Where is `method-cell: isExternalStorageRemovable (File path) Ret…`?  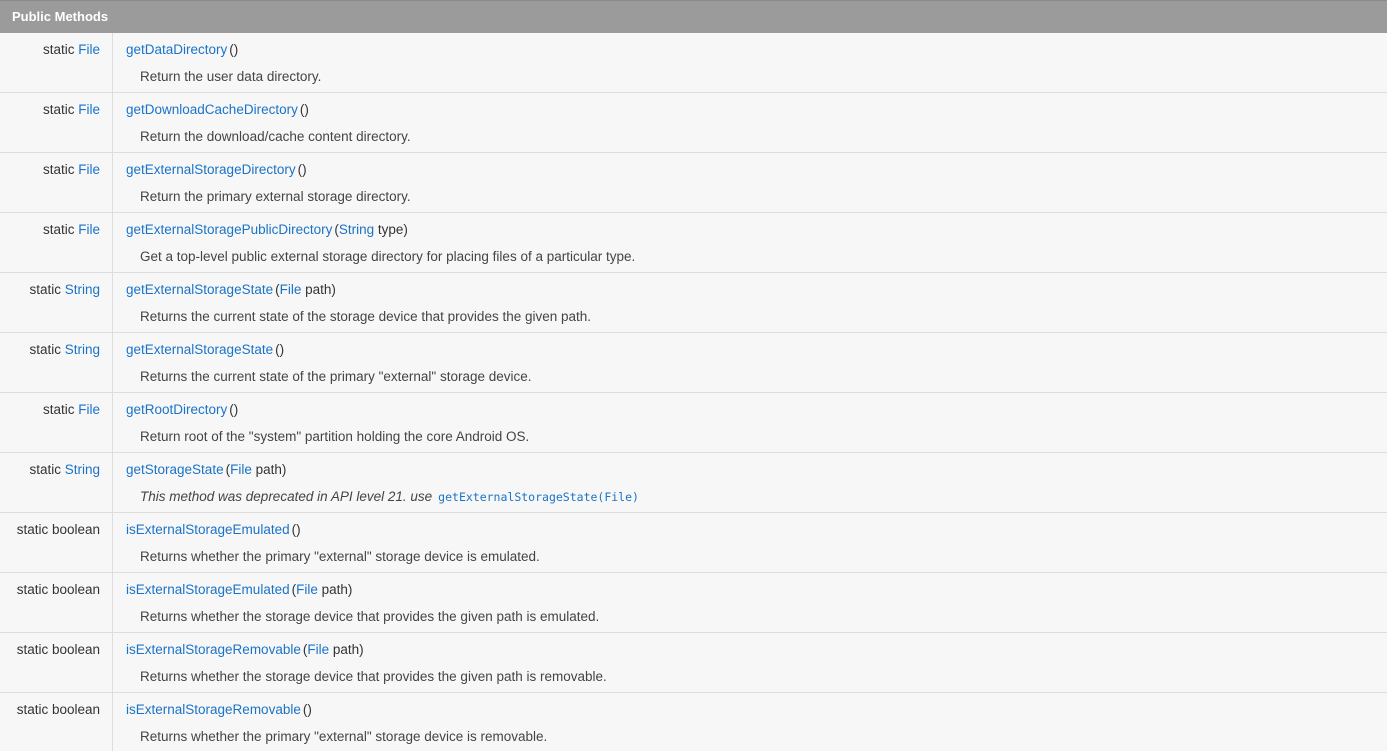 method-cell: isExternalStorageRemovable (File path) Ret… is located at coordinates (750, 662).